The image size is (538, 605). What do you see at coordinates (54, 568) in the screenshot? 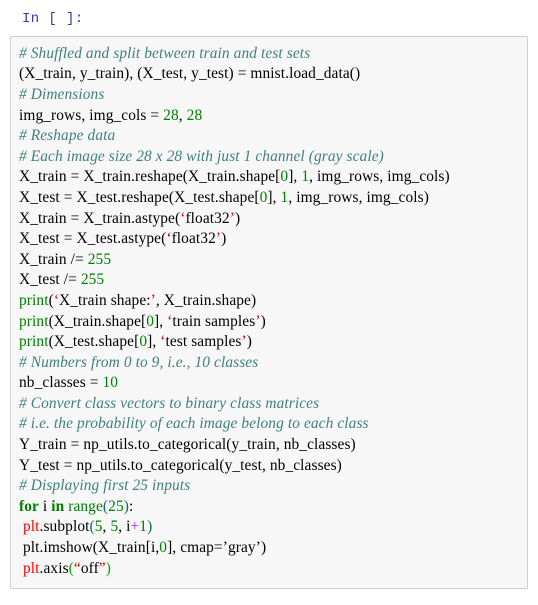
I see `code-token: .axis` at bounding box center [54, 568].